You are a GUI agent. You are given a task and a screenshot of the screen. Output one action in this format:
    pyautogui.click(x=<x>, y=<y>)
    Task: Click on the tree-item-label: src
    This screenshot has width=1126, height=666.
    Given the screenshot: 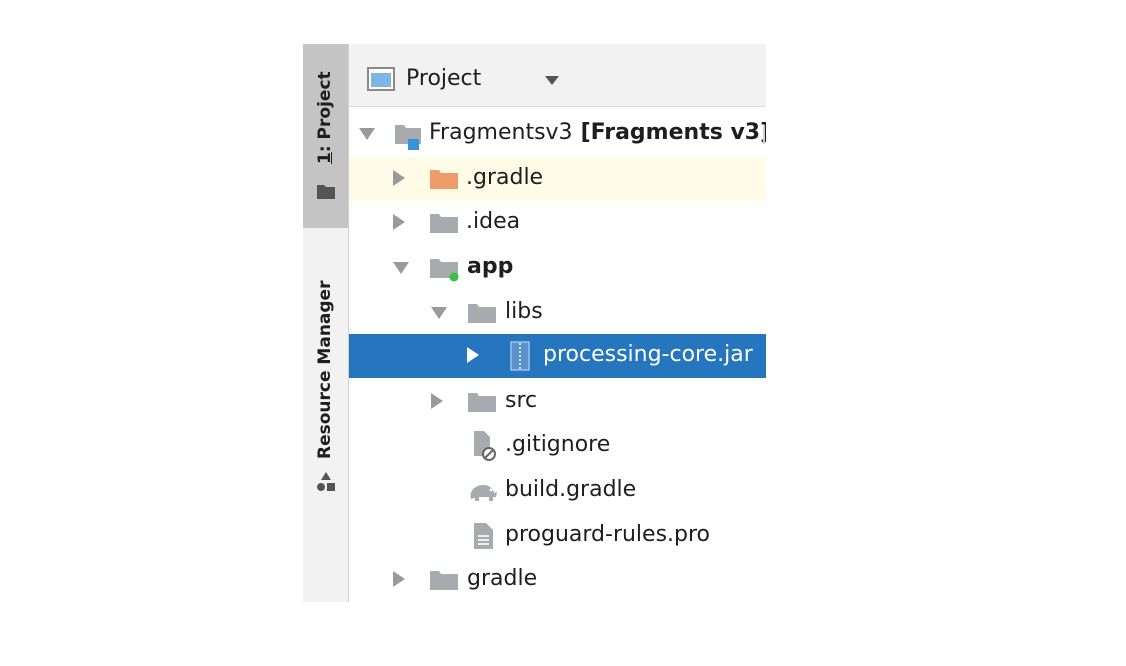 What is the action you would take?
    pyautogui.click(x=521, y=400)
    